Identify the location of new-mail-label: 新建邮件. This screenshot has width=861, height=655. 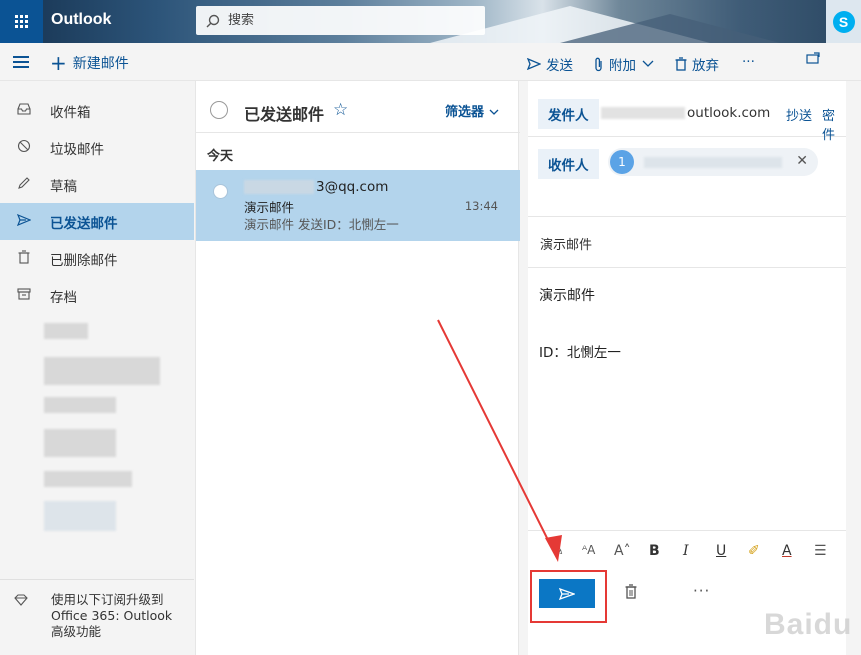
(100, 64).